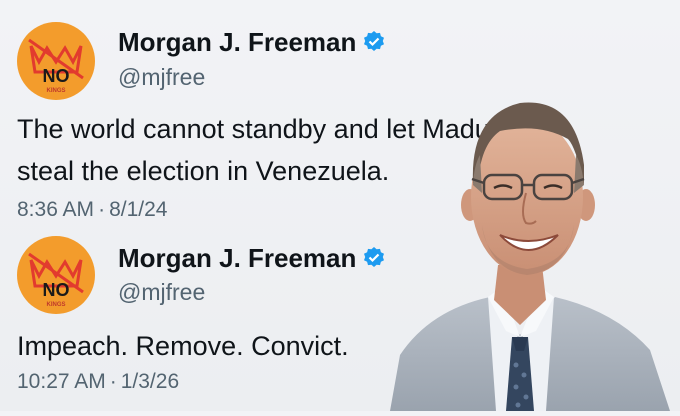 This screenshot has width=680, height=416. I want to click on tweet-date: 8/1/24, so click(138, 209).